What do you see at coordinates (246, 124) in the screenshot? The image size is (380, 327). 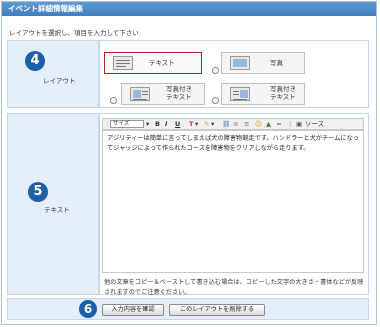 I see `remove-format-icon: ≡` at bounding box center [246, 124].